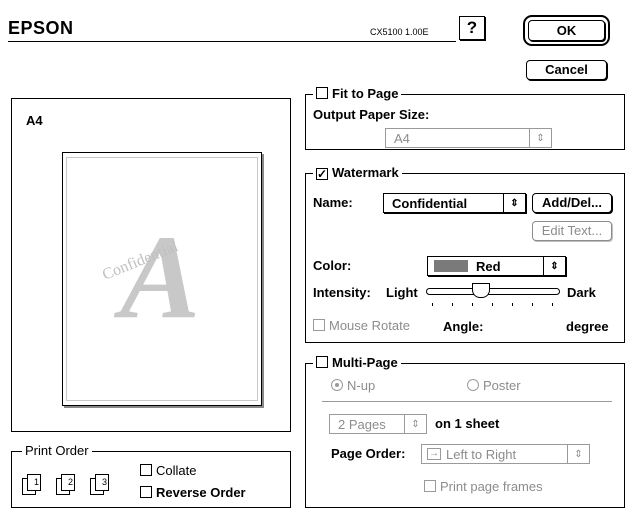 This screenshot has height=517, width=635. I want to click on multi-page-label: Multi-Page, so click(365, 362).